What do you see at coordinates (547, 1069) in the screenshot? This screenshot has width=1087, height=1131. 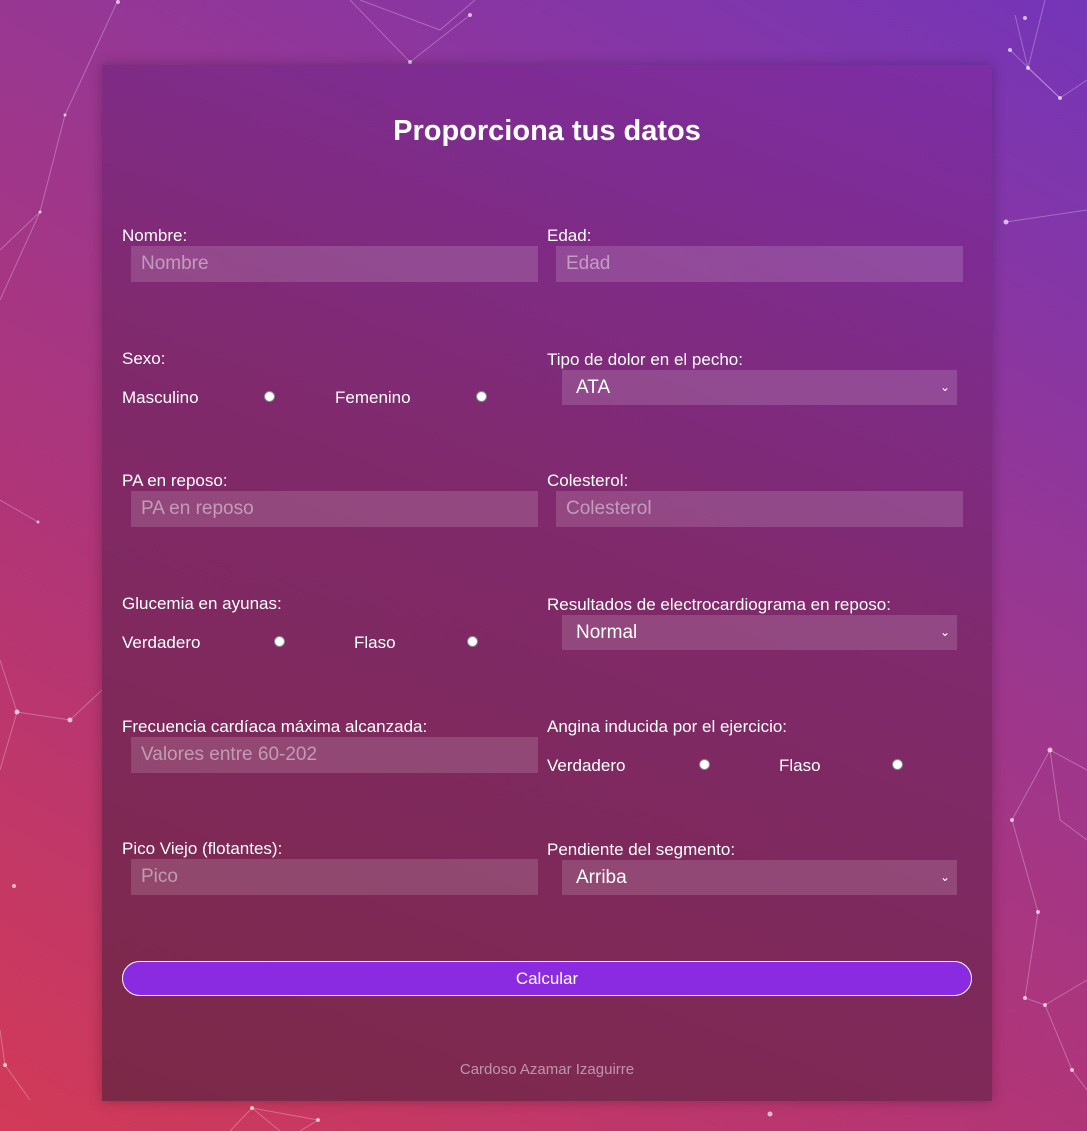 I see `footer-credit: Cardoso Azamar Izaguirre` at bounding box center [547, 1069].